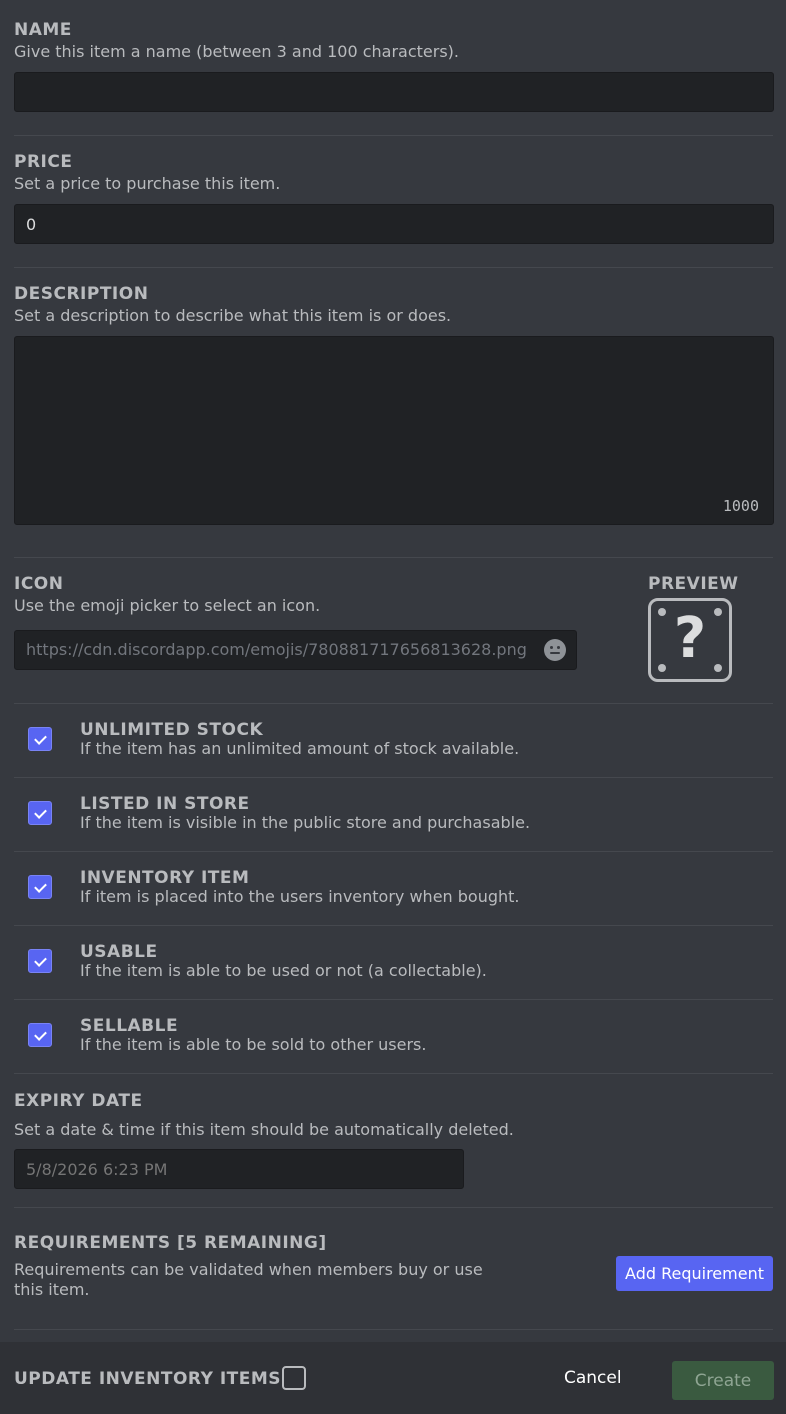  I want to click on option-label: INVENTORY ITEM, so click(165, 878).